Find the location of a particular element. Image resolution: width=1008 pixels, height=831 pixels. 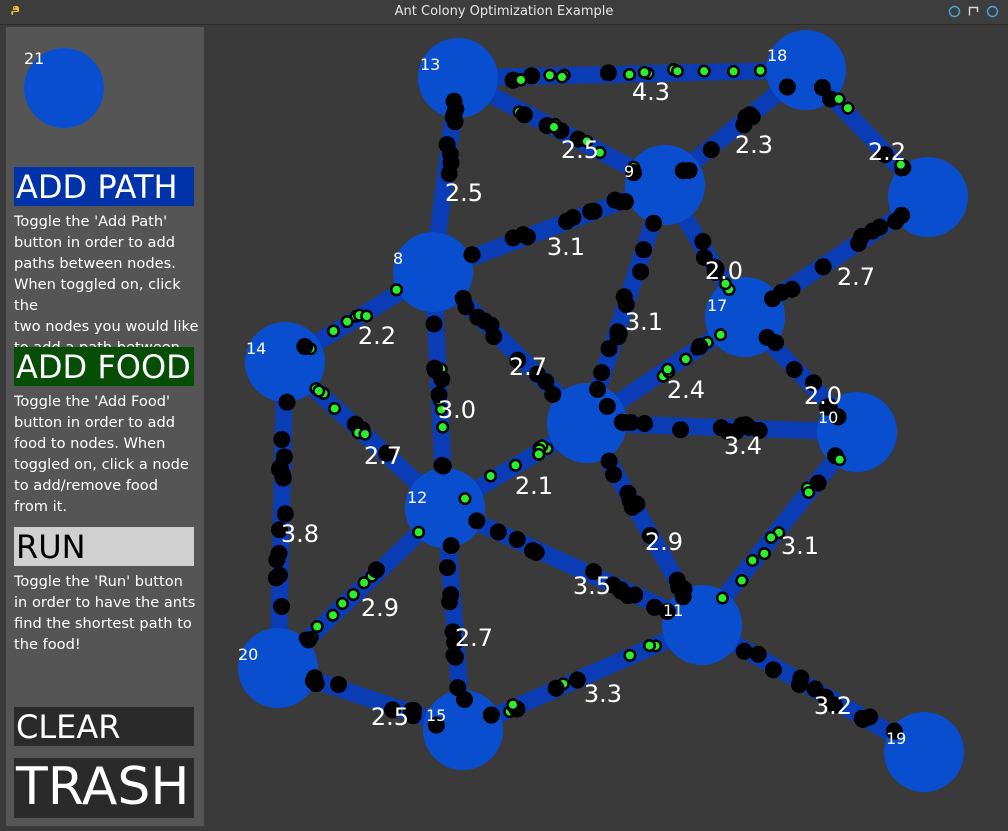

edge-weight-13-9: 2.5 is located at coordinates (580, 150).